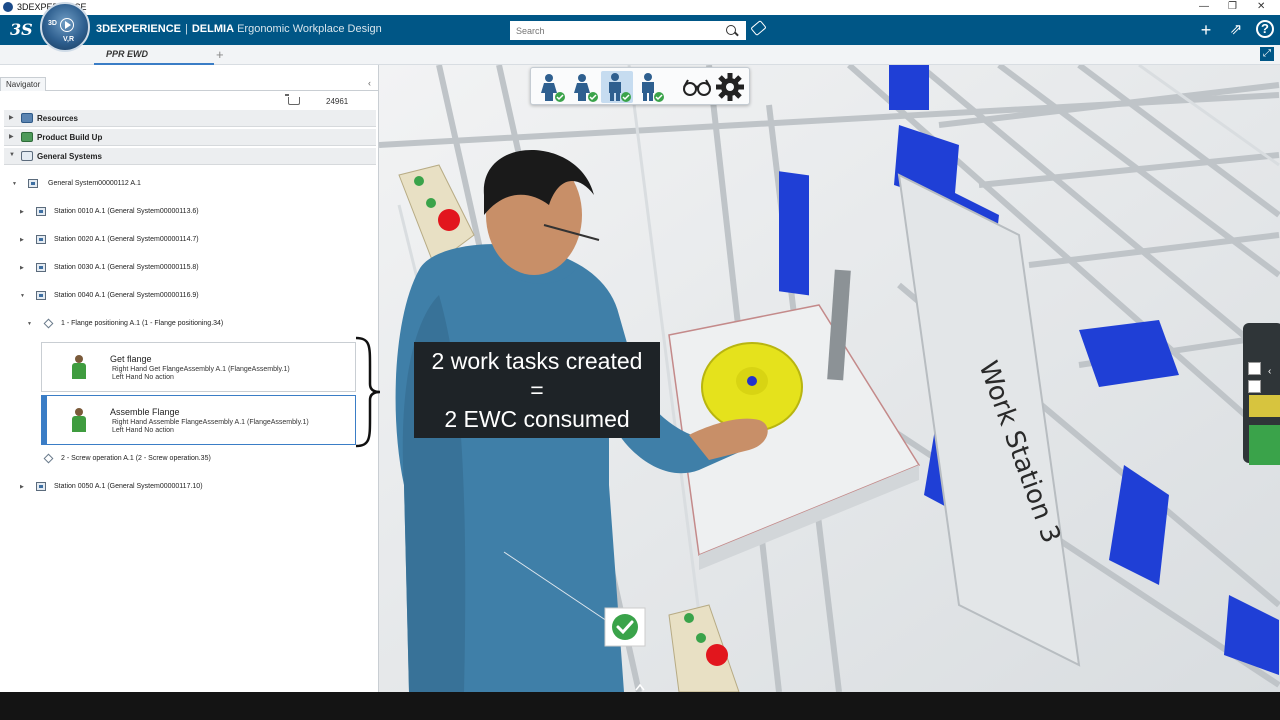 The height and width of the screenshot is (720, 1280). I want to click on annotation-callout: 2 work tasks created = 2 EWC consumed, so click(537, 390).